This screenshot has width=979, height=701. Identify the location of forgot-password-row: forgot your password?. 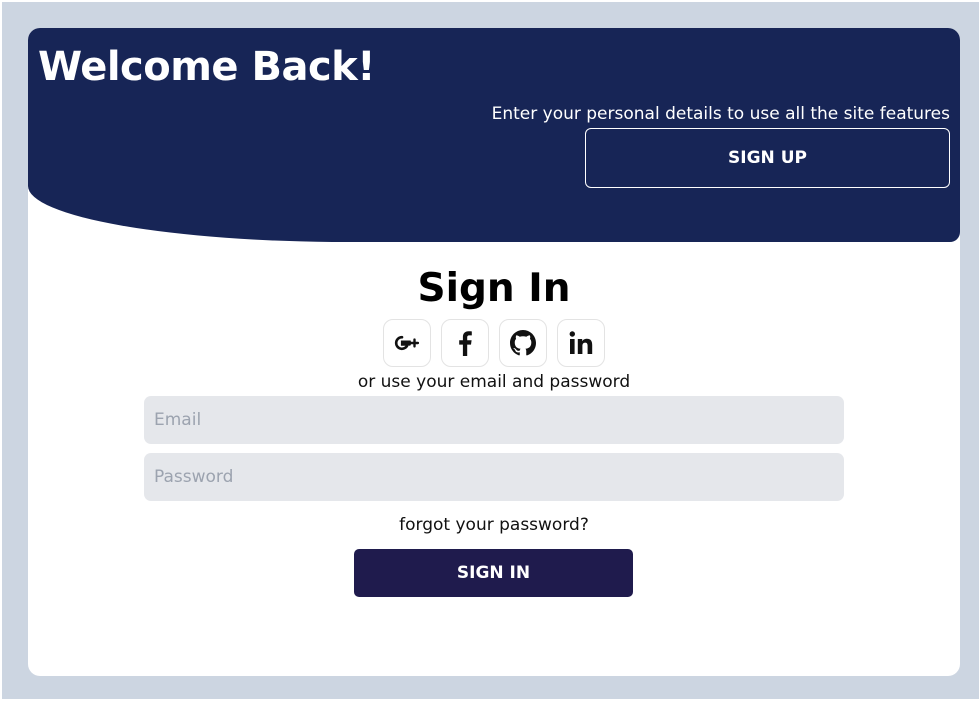
(494, 525).